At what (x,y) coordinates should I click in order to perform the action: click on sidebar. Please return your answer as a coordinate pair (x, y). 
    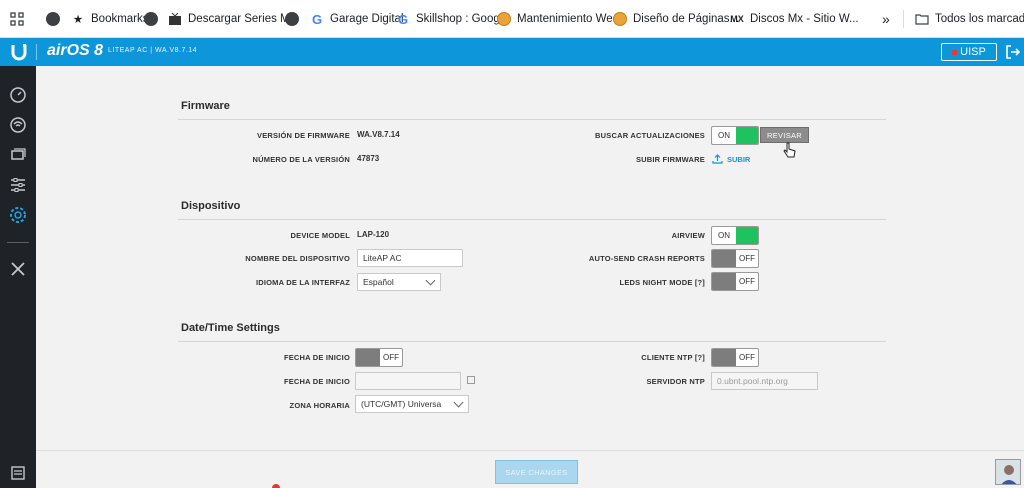
    Looking at the image, I should click on (18, 277).